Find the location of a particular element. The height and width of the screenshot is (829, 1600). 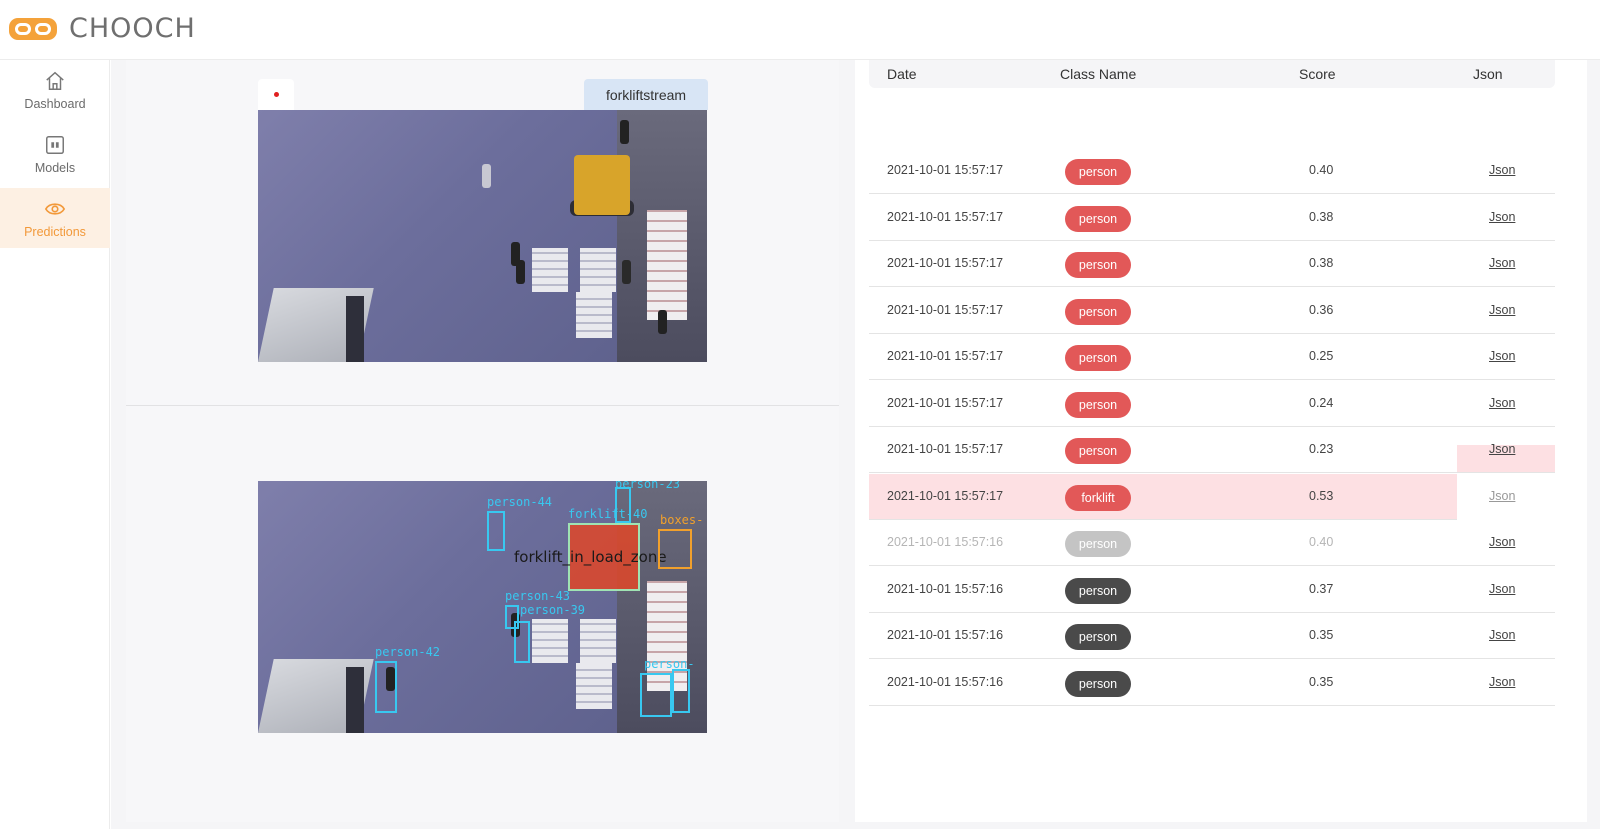

sidebar: Dashboard Models Predictions is located at coordinates (55, 444).